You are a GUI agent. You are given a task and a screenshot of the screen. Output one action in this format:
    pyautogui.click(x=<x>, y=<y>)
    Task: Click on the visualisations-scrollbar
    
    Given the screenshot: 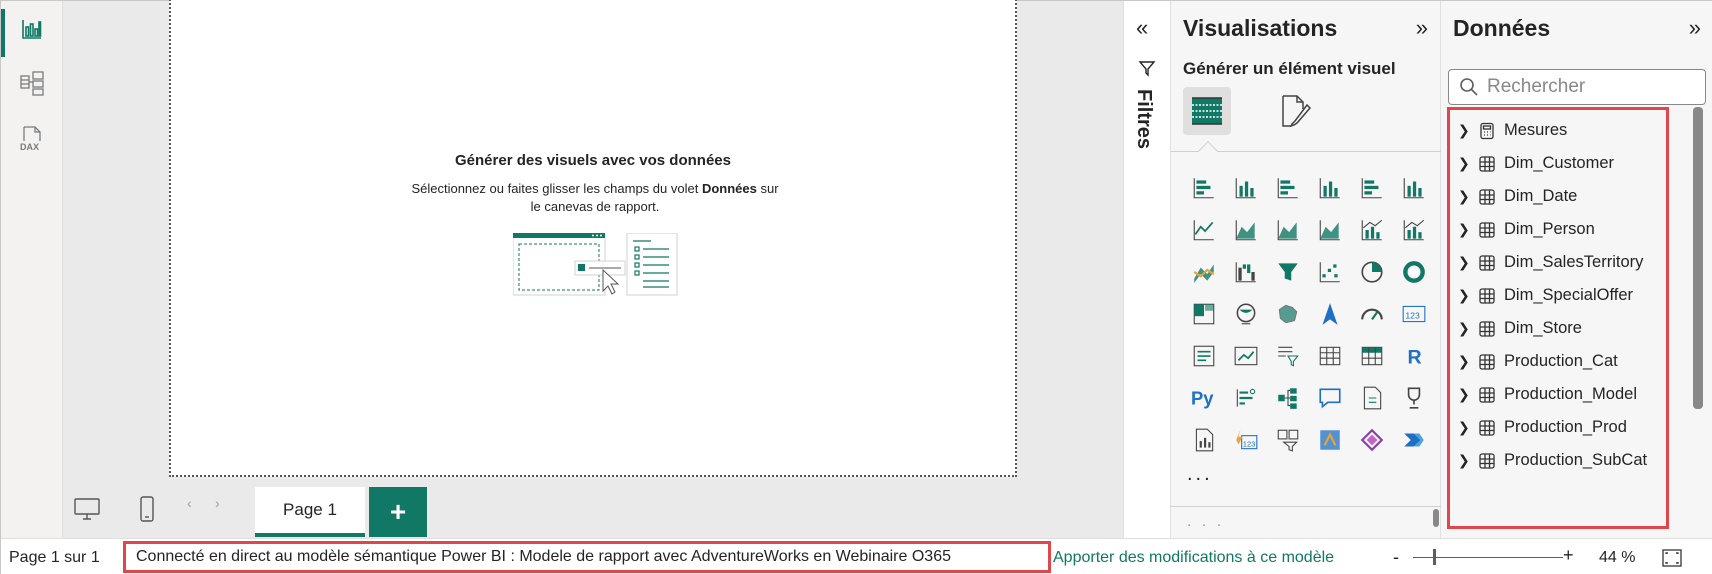 What is the action you would take?
    pyautogui.click(x=1436, y=518)
    